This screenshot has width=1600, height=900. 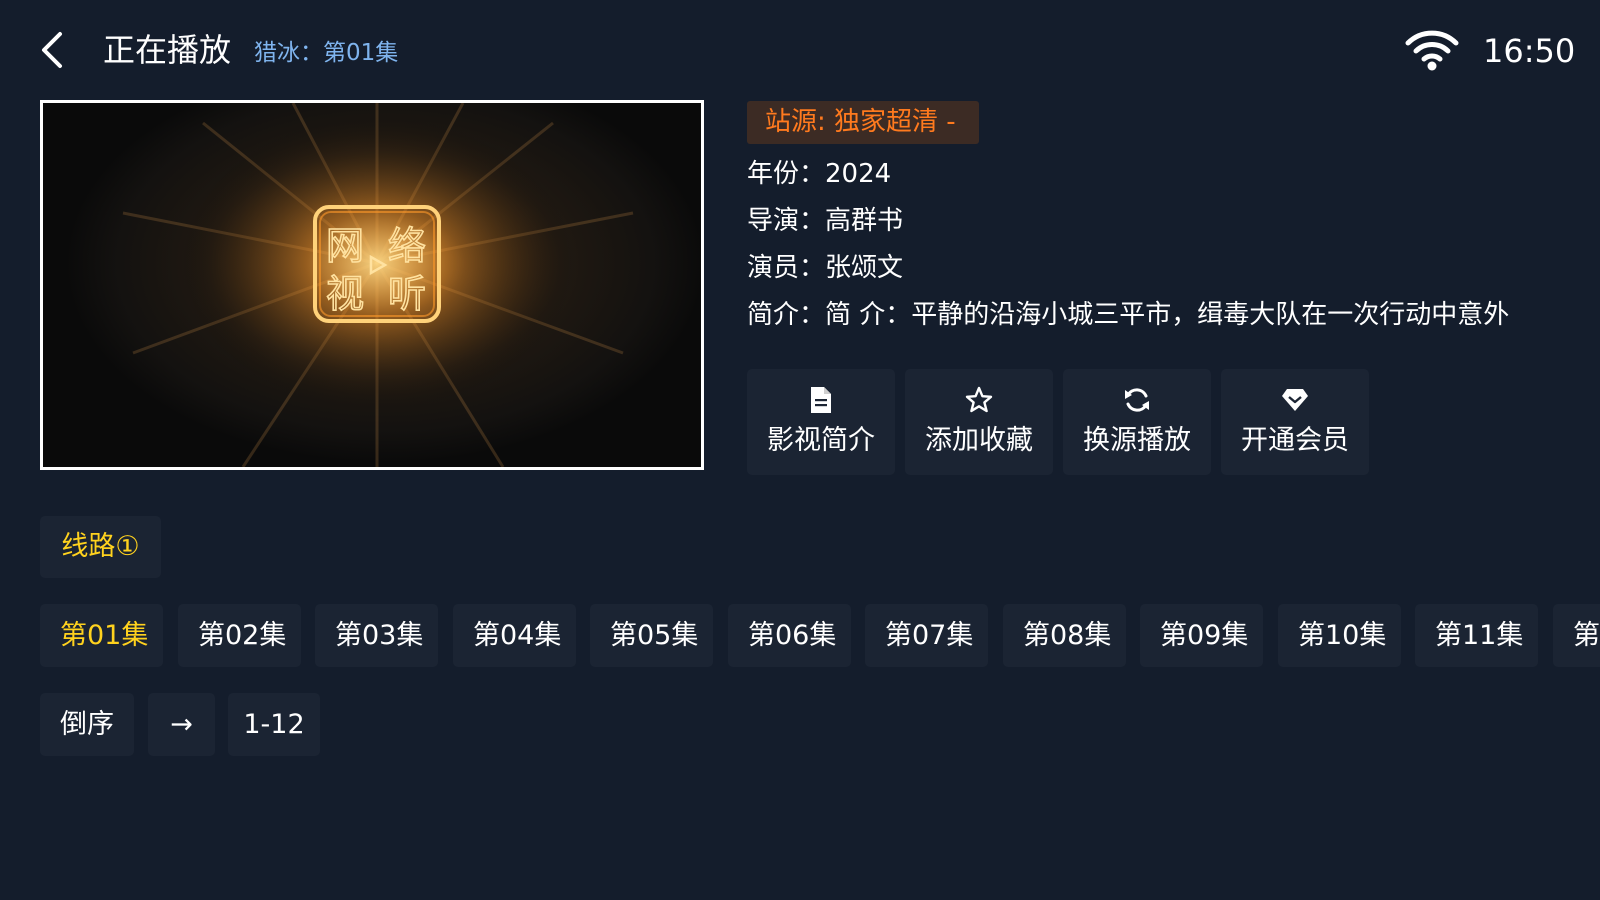 What do you see at coordinates (407, 246) in the screenshot?
I see `logo-char-2: 络` at bounding box center [407, 246].